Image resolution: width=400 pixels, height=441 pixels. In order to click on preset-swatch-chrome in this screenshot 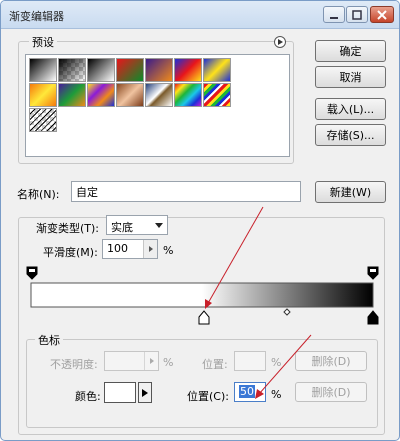, I will do `click(159, 95)`.